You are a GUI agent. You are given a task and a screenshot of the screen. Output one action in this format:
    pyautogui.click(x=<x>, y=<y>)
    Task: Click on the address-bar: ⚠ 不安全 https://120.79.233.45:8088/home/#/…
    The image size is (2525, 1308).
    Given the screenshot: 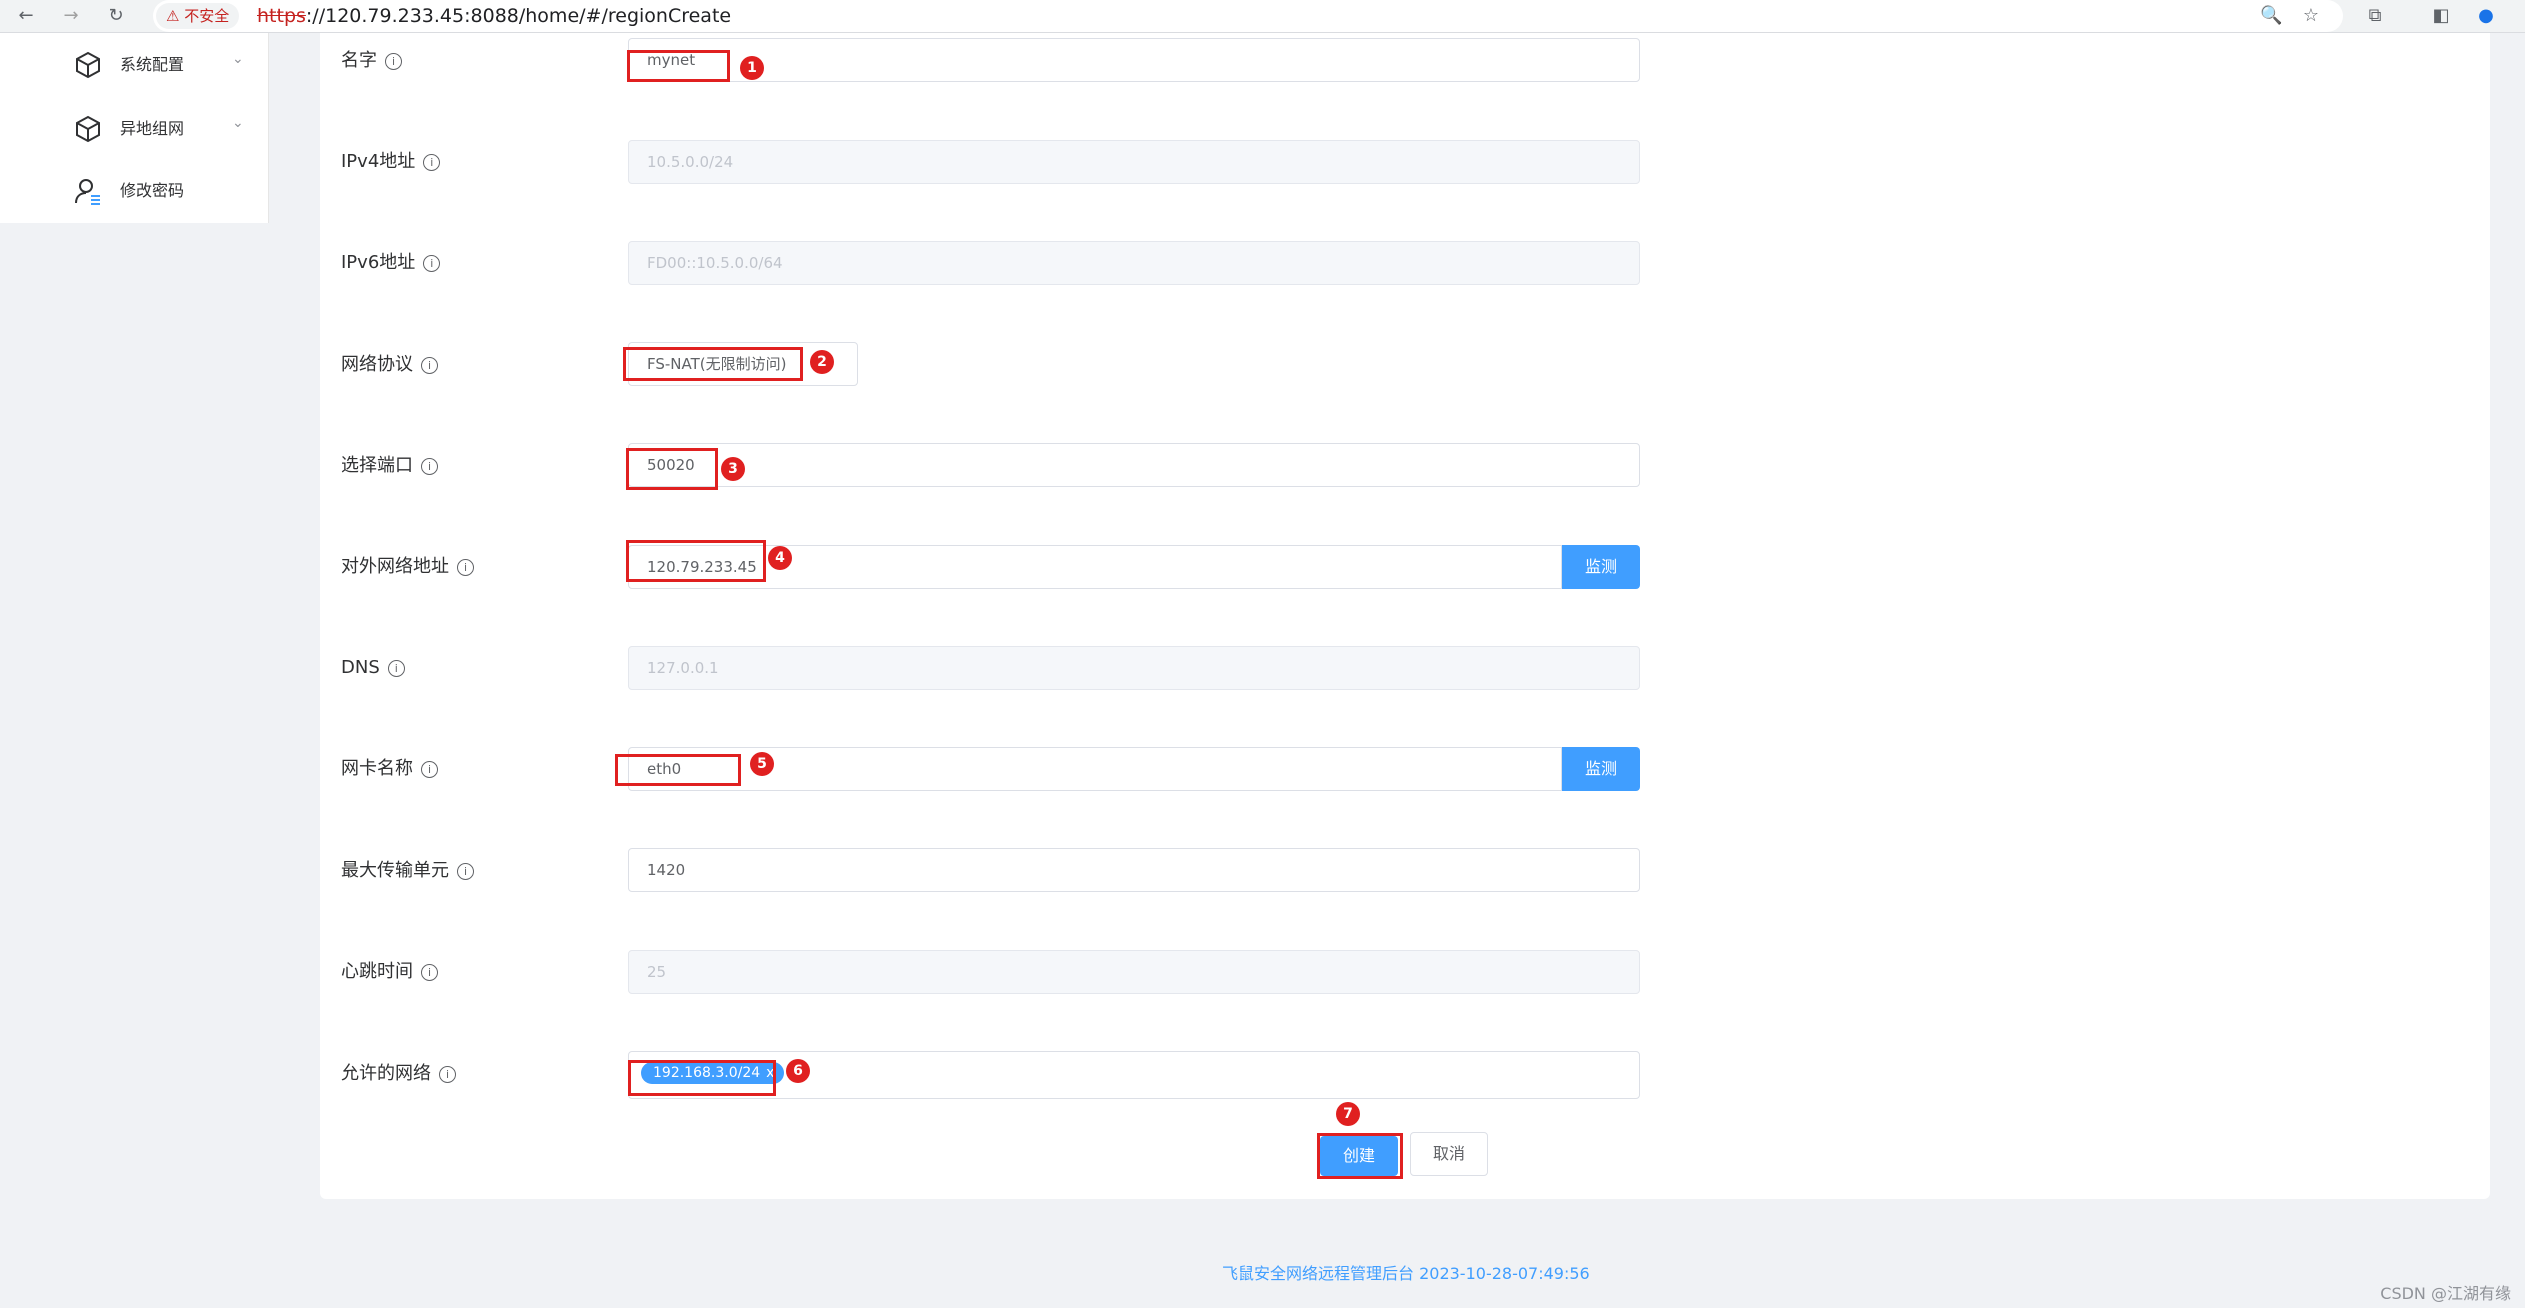 What is the action you would take?
    pyautogui.click(x=1248, y=16)
    